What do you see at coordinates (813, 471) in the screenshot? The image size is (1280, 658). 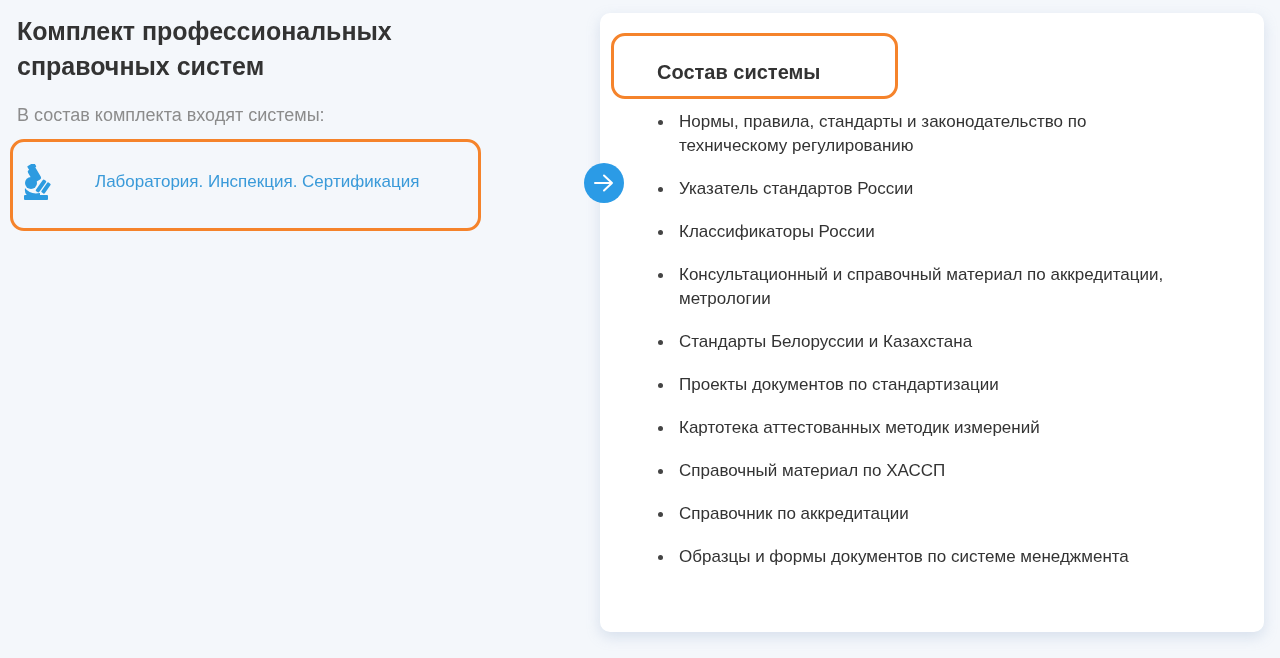 I see `list-item: Справочный материал по ХАССП` at bounding box center [813, 471].